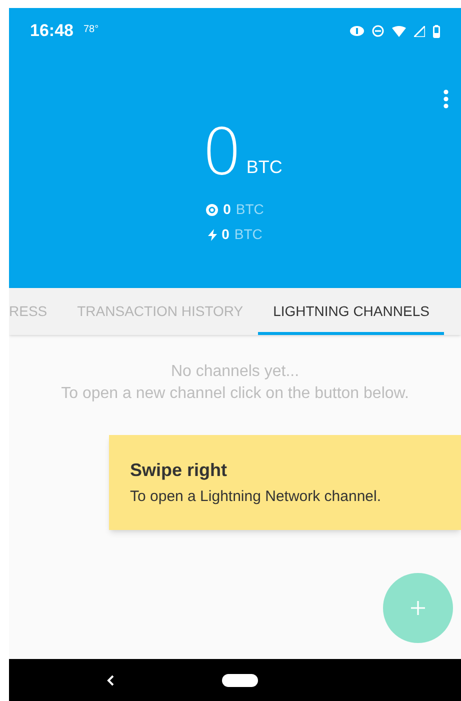 This screenshot has width=461, height=701. I want to click on eye-icon, so click(357, 31).